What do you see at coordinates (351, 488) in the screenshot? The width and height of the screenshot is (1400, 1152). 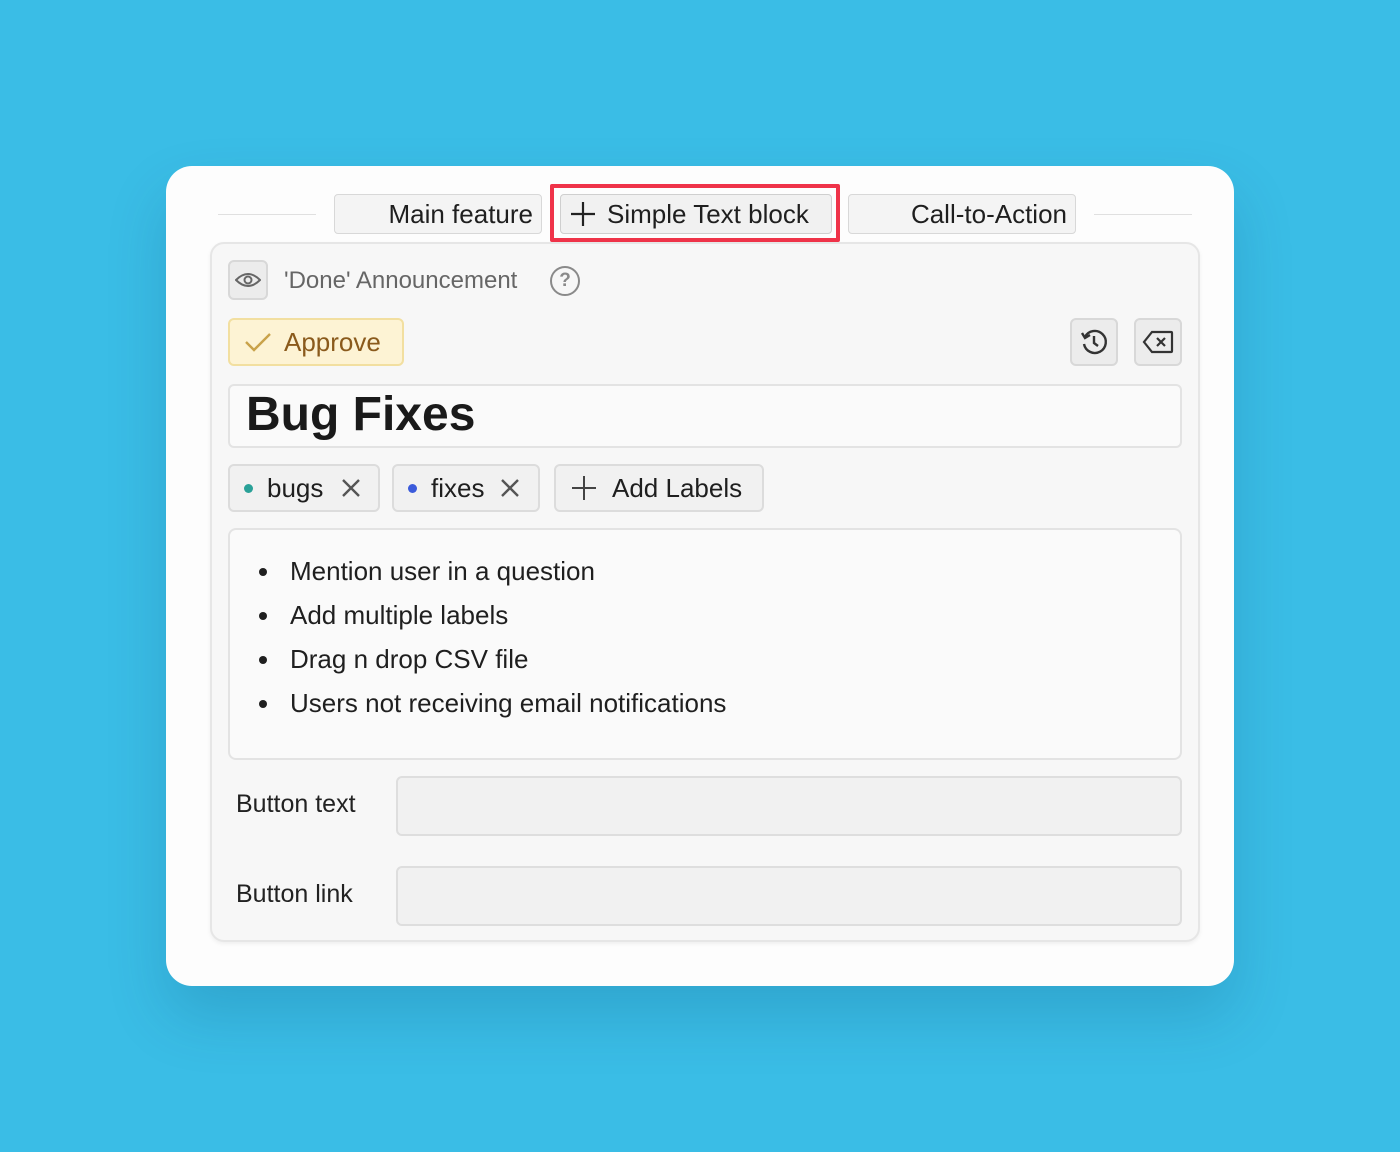 I see `remove-label-bugs-icon` at bounding box center [351, 488].